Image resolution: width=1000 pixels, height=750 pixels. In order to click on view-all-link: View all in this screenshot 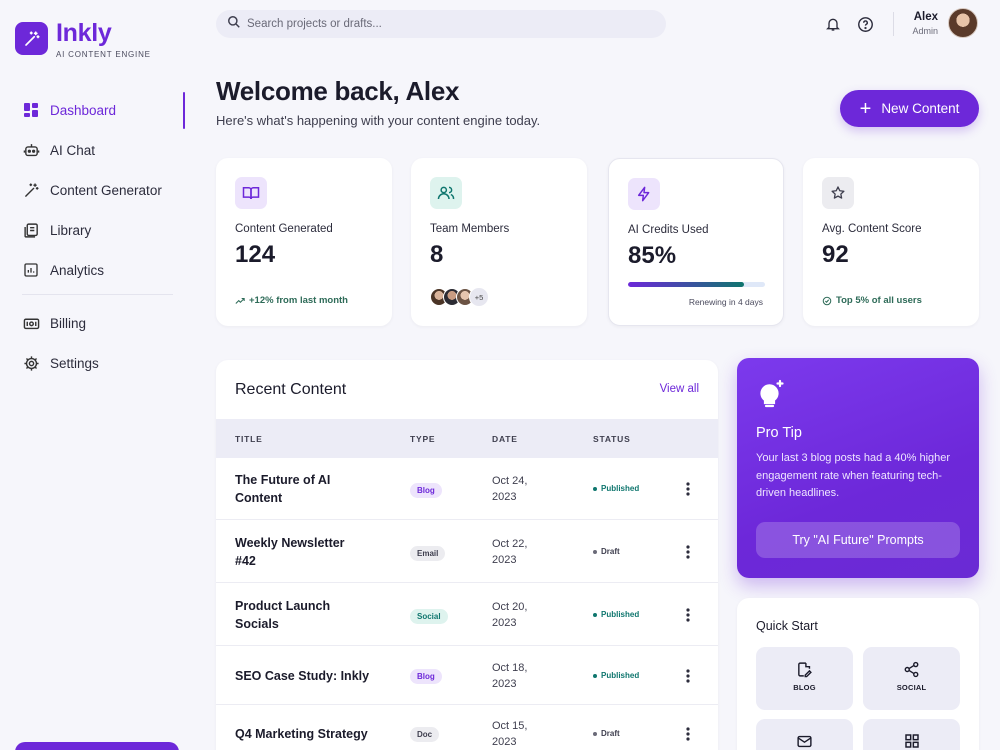, I will do `click(679, 389)`.